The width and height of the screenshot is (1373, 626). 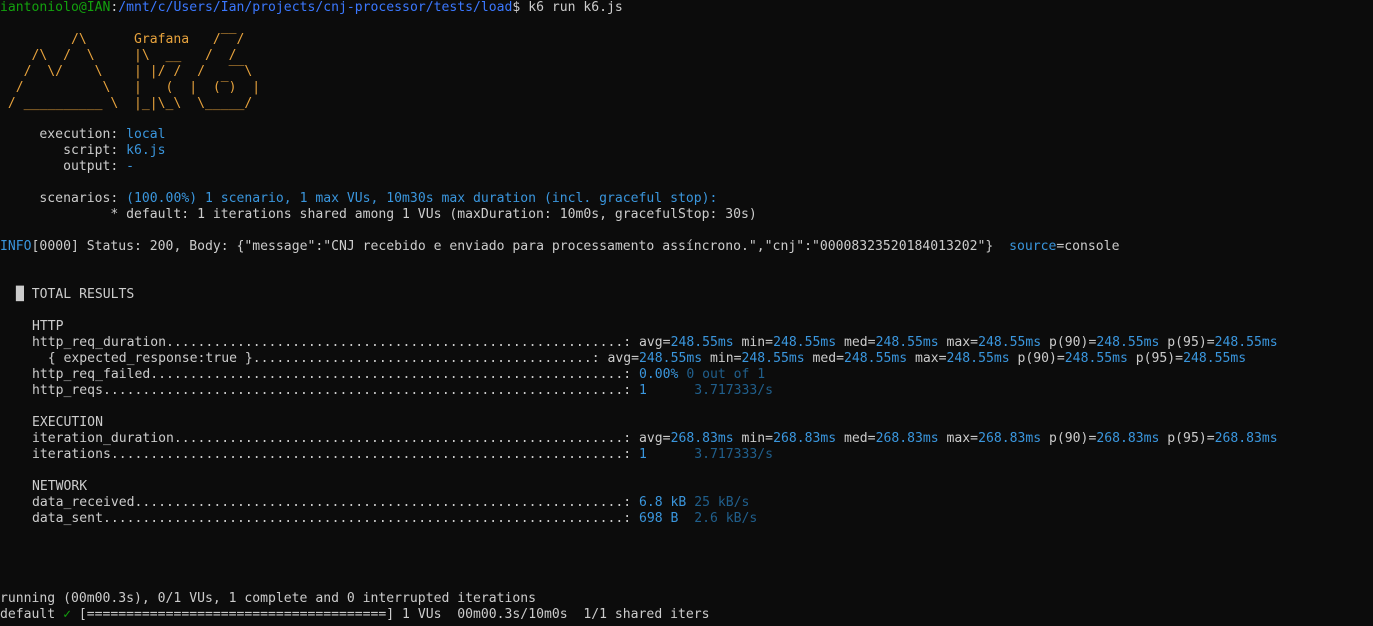 I want to click on metric-name: data_sent, so click(x=67, y=518).